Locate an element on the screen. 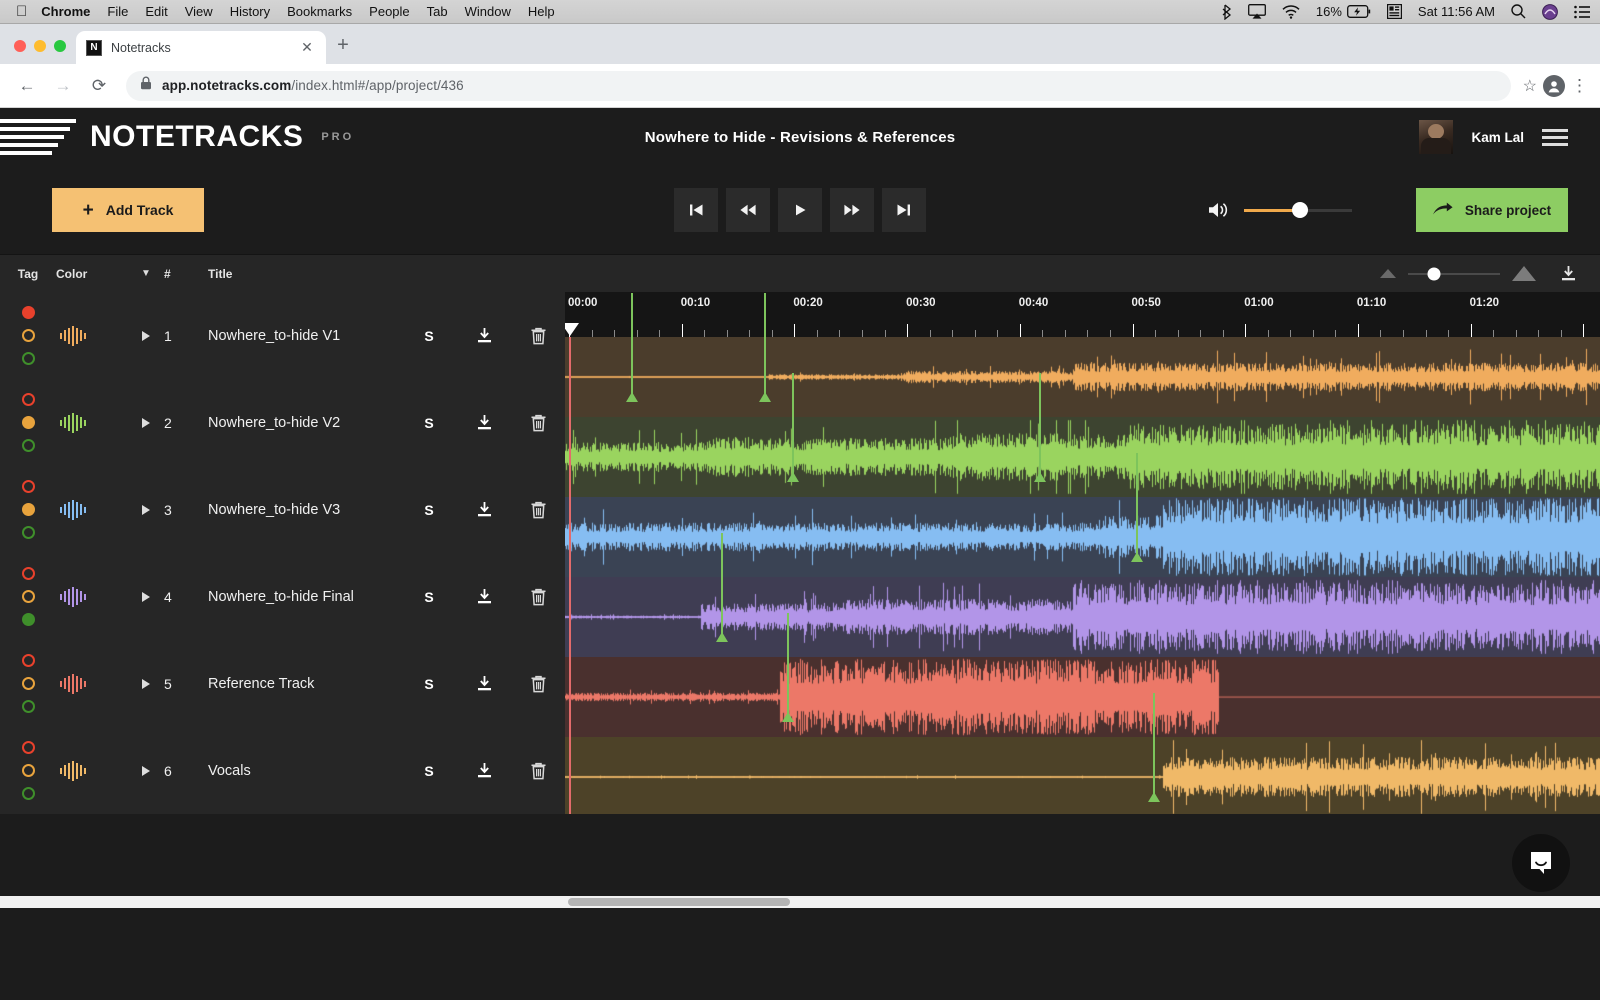 The image size is (1600, 1000). rewind-button is located at coordinates (748, 210).